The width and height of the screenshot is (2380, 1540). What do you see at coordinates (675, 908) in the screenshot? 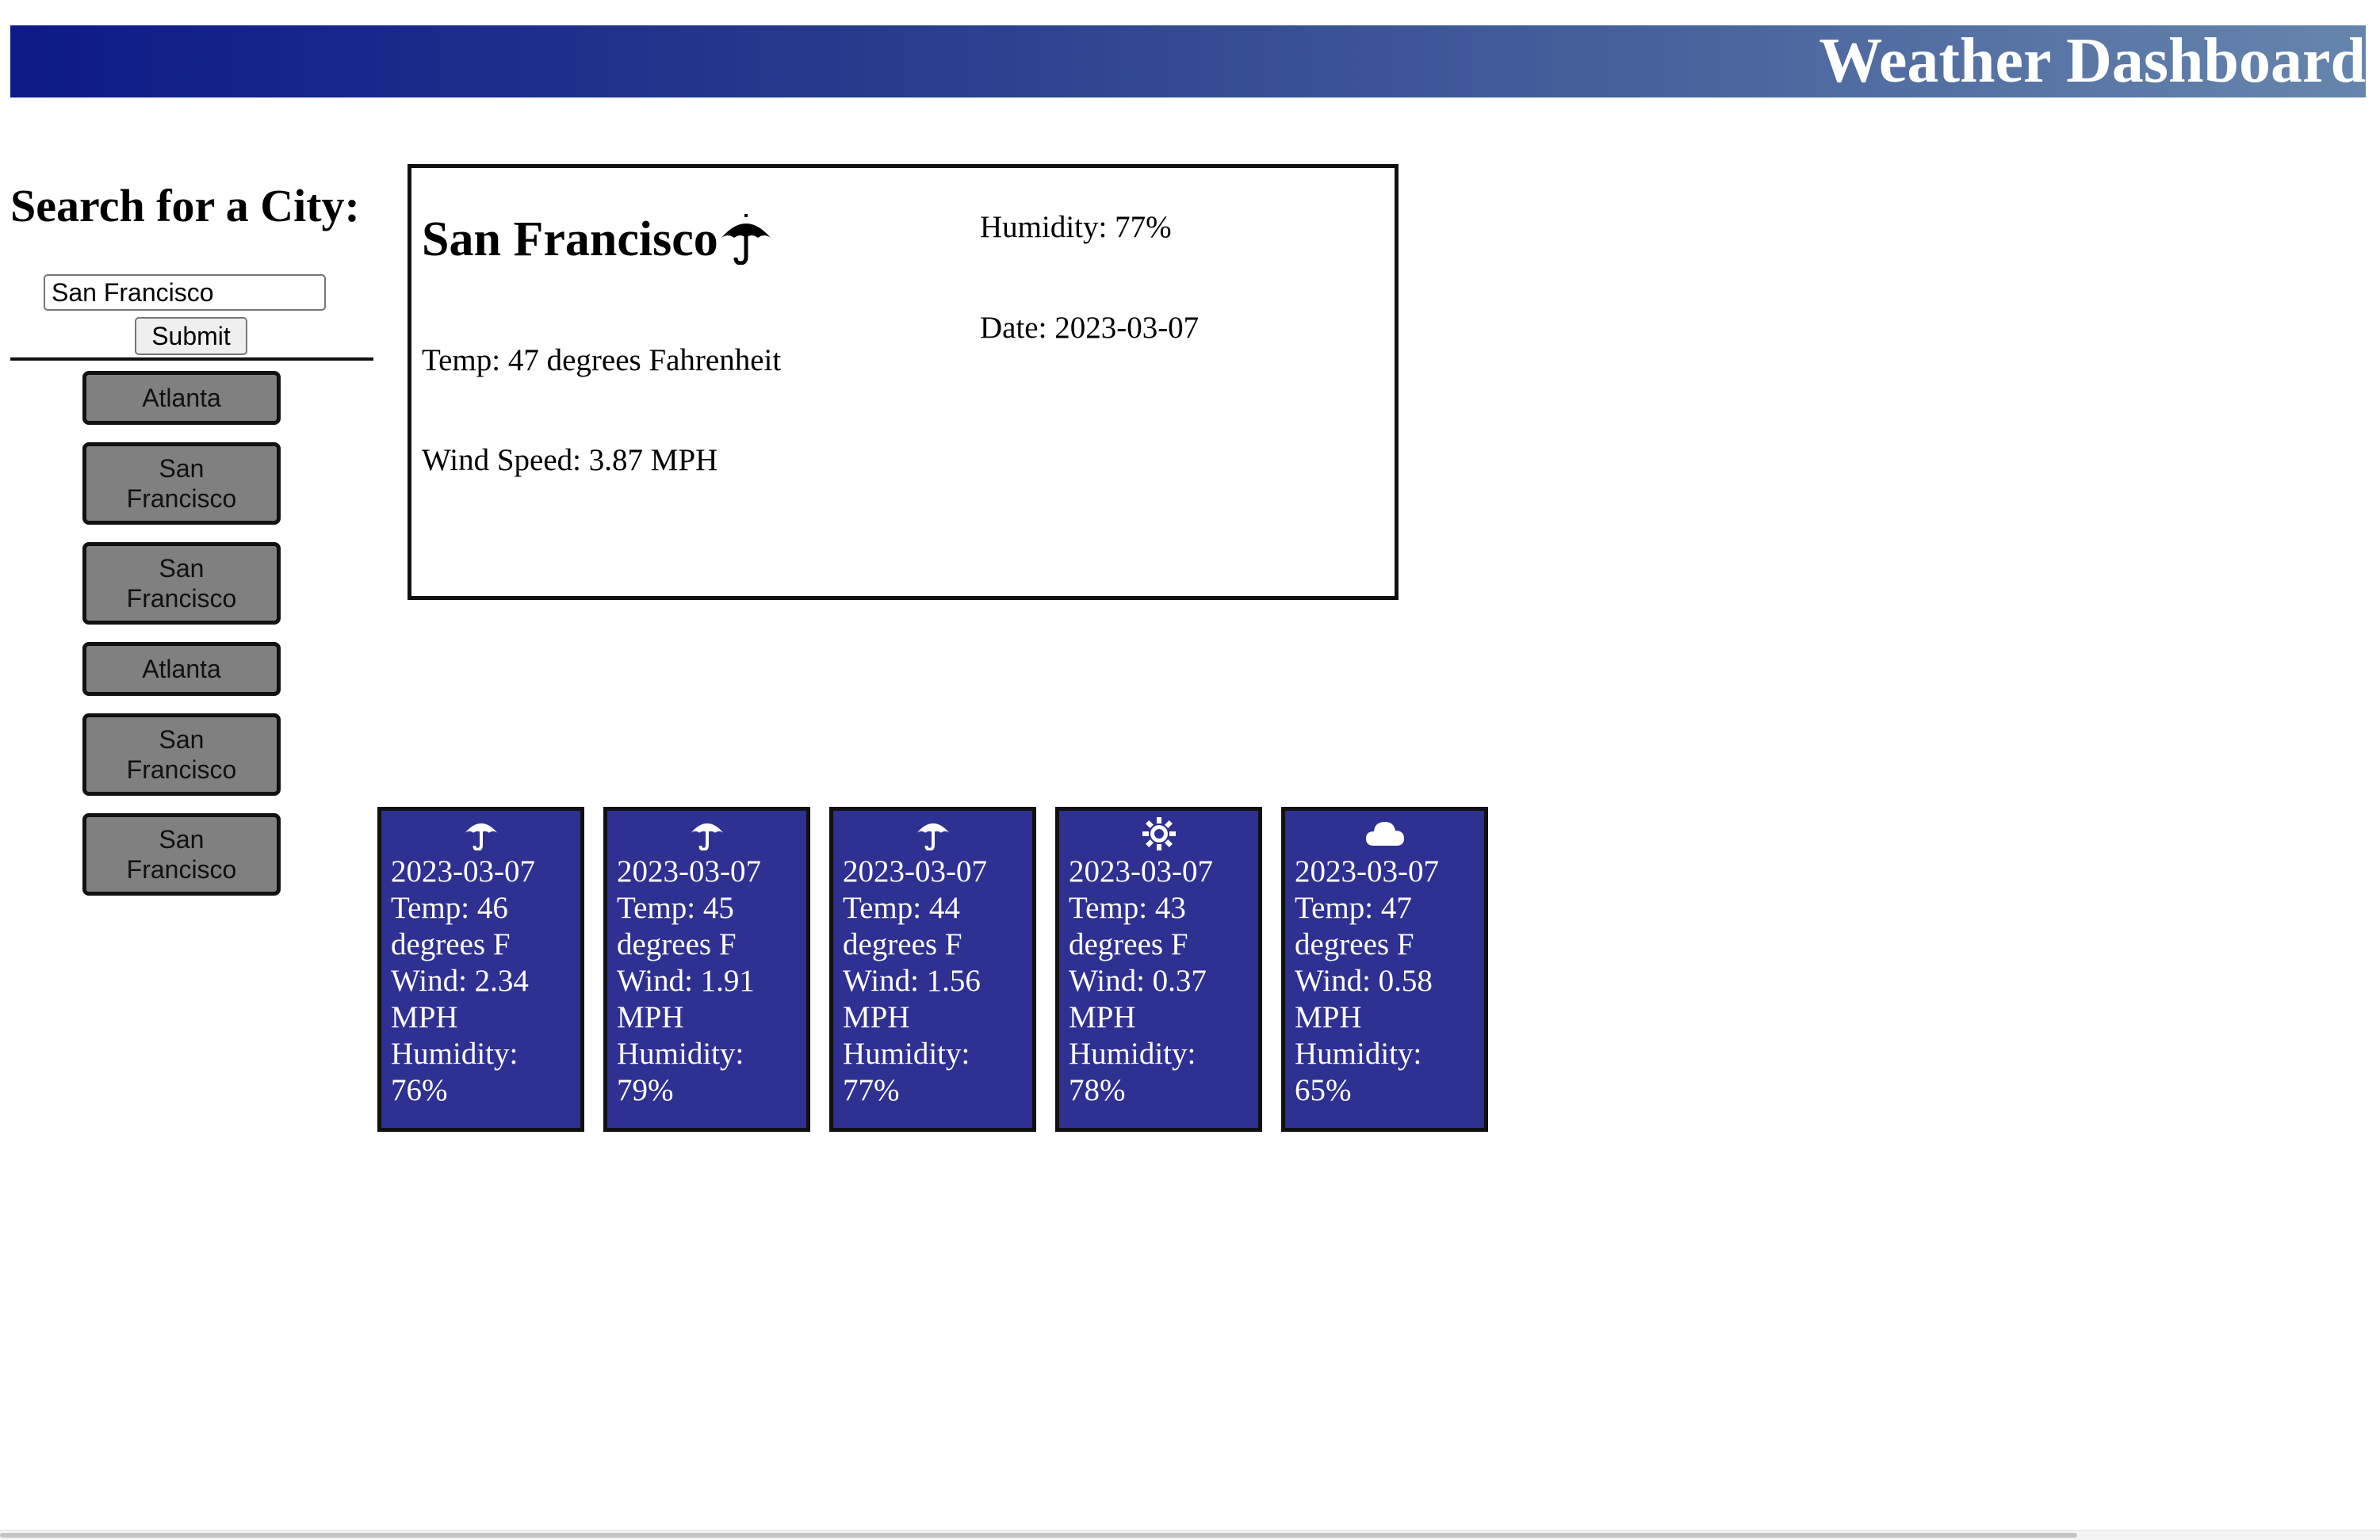
I see `forecast-temp: Temp: 45` at bounding box center [675, 908].